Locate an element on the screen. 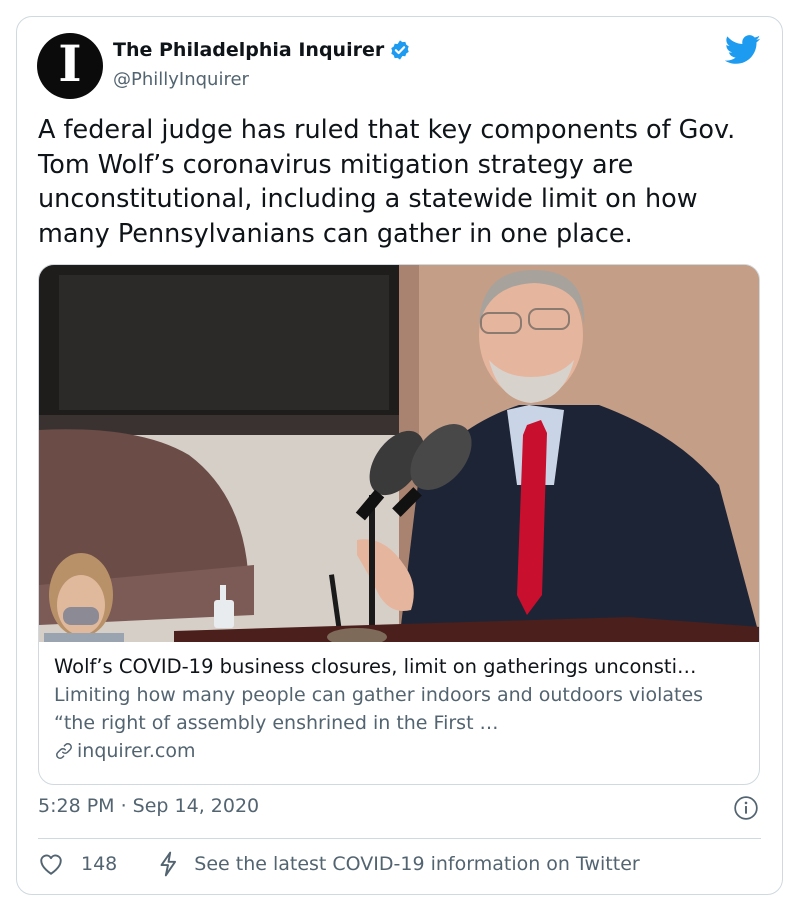 The width and height of the screenshot is (799, 911). avatar: I is located at coordinates (70, 66).